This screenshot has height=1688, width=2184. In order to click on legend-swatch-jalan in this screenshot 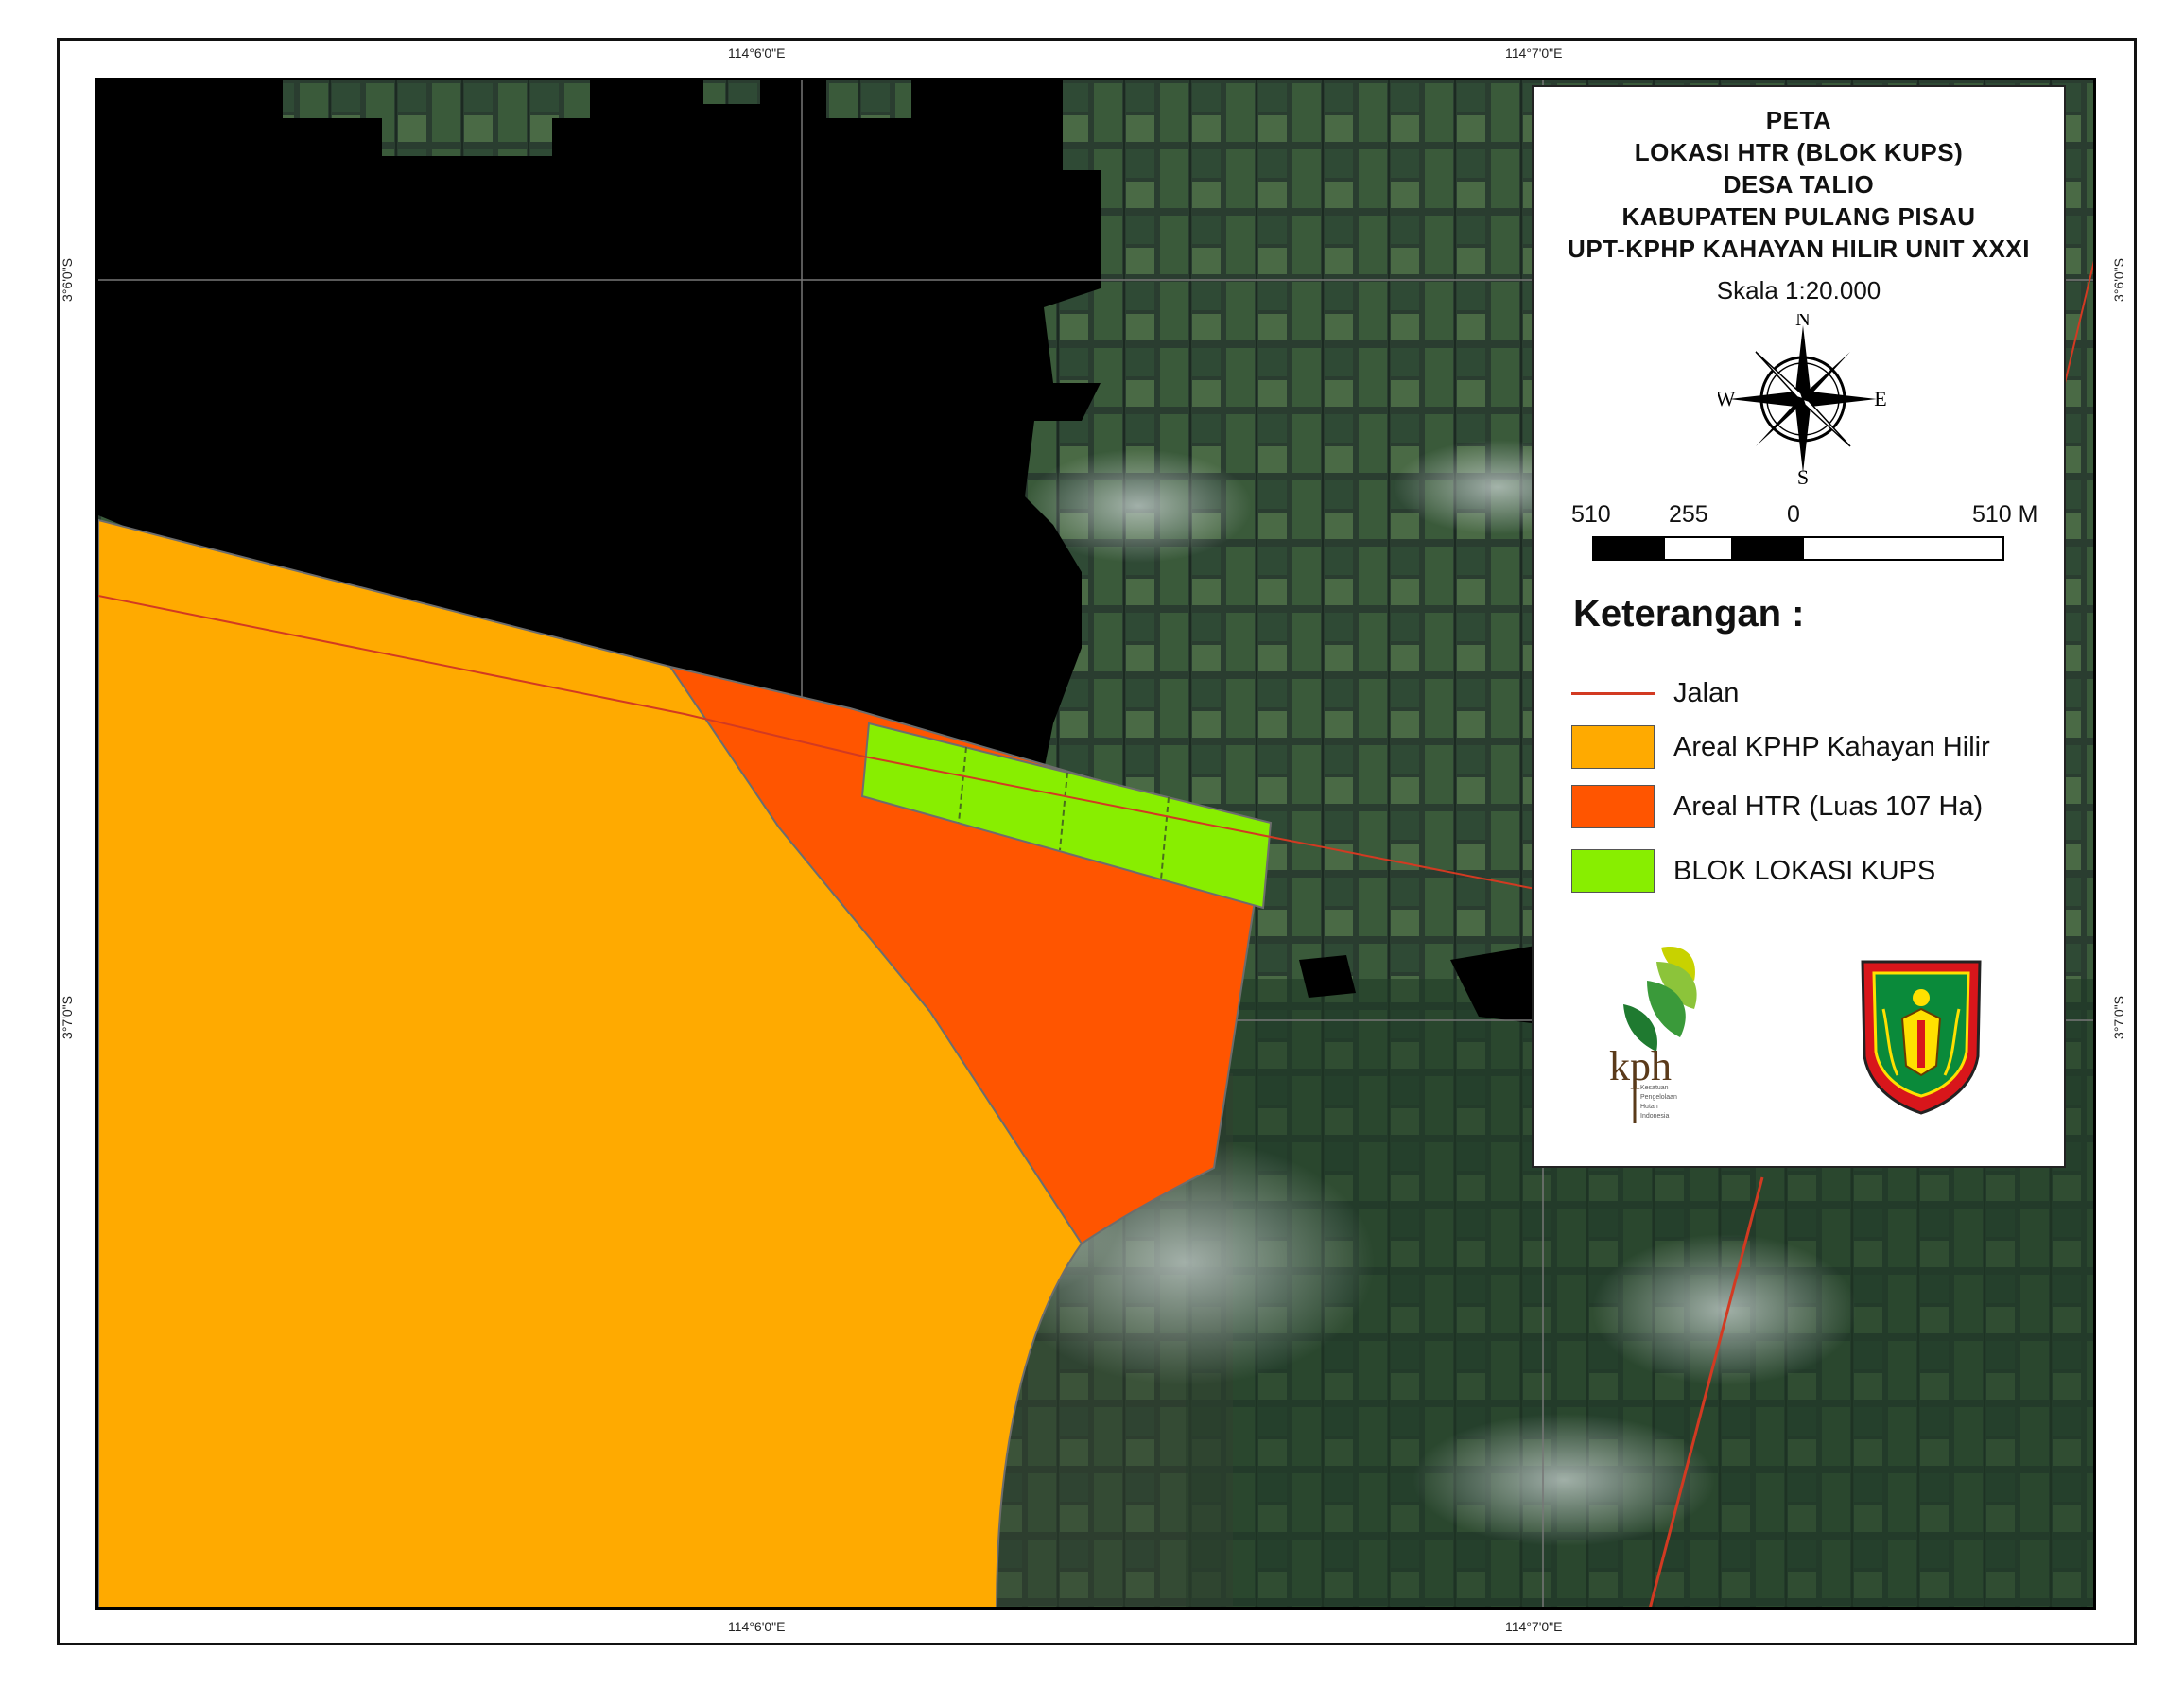, I will do `click(1613, 693)`.